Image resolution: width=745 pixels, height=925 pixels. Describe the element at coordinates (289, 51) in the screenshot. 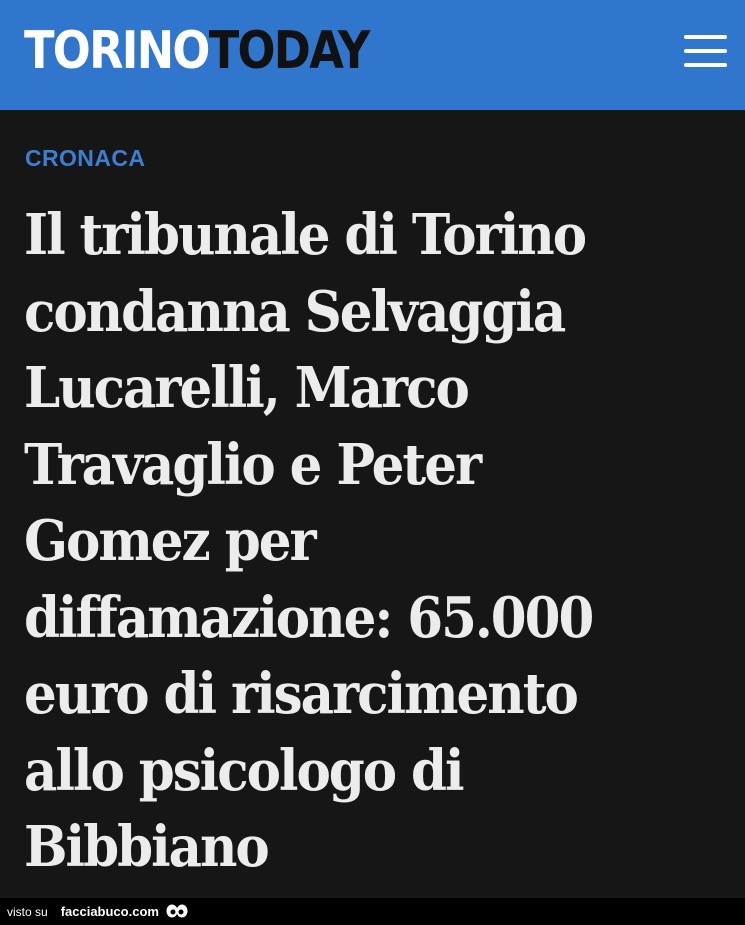

I see `logo-today-text: TODAY` at that location.